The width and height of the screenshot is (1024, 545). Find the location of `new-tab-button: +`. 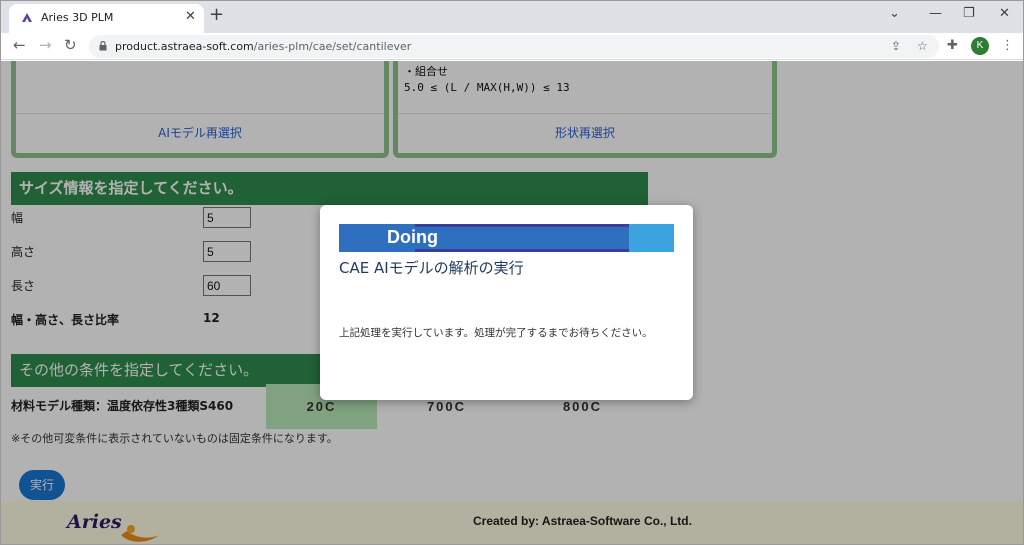

new-tab-button: + is located at coordinates (216, 14).